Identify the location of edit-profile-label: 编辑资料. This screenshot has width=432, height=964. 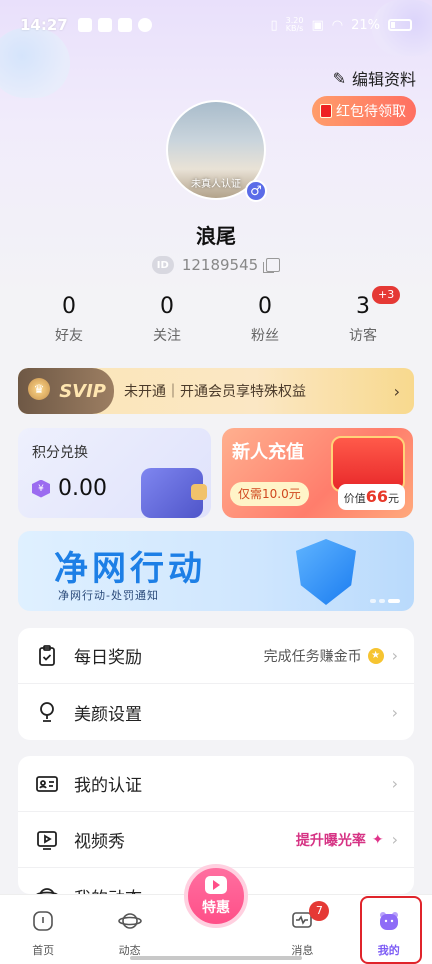
(383, 79).